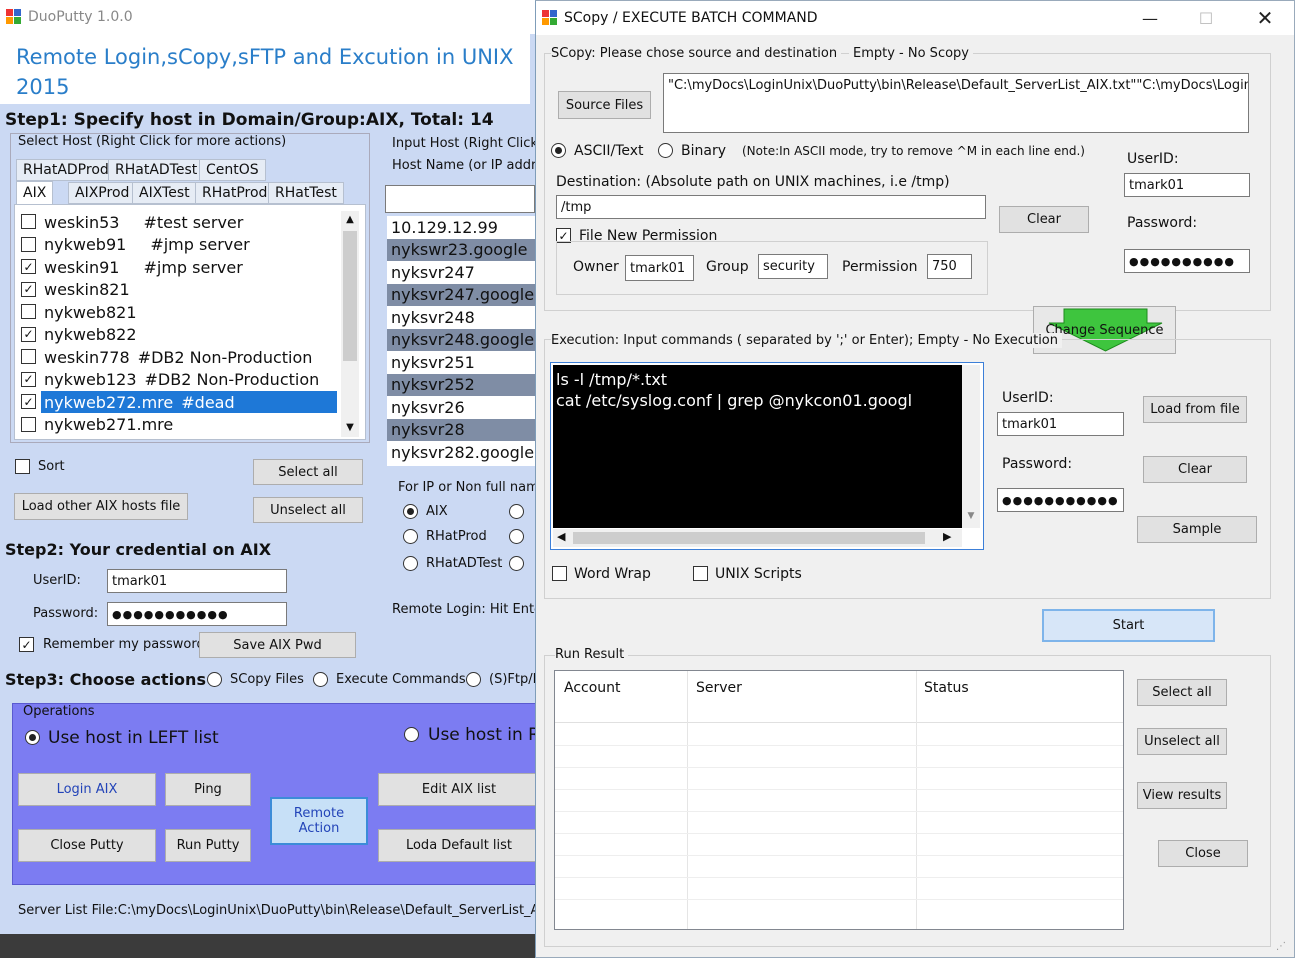 The height and width of the screenshot is (958, 1295). I want to click on radio-group-aix, so click(410, 511).